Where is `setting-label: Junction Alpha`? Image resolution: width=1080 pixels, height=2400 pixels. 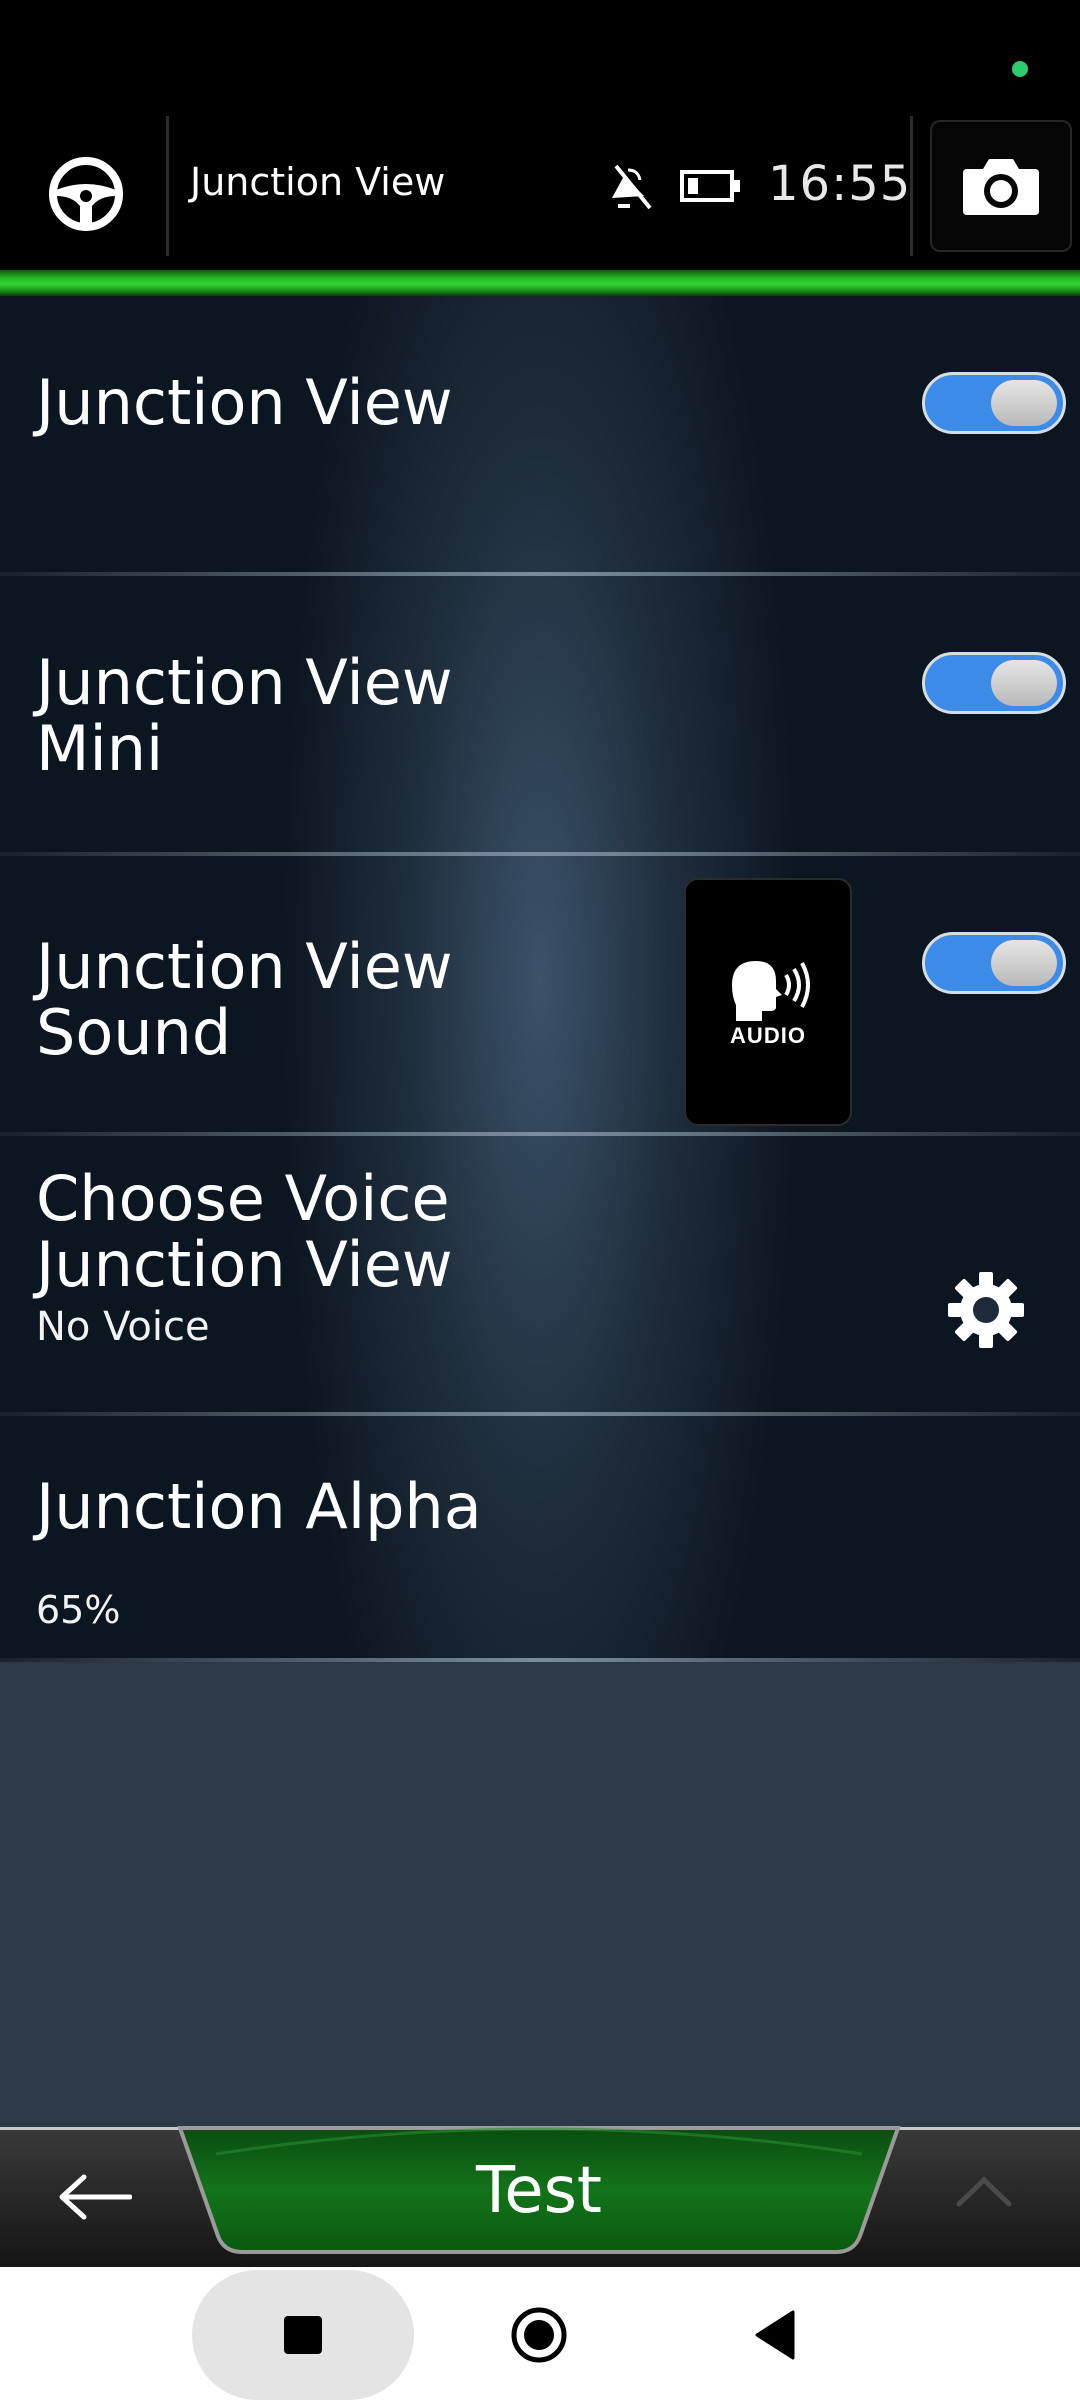
setting-label: Junction Alpha is located at coordinates (259, 1506).